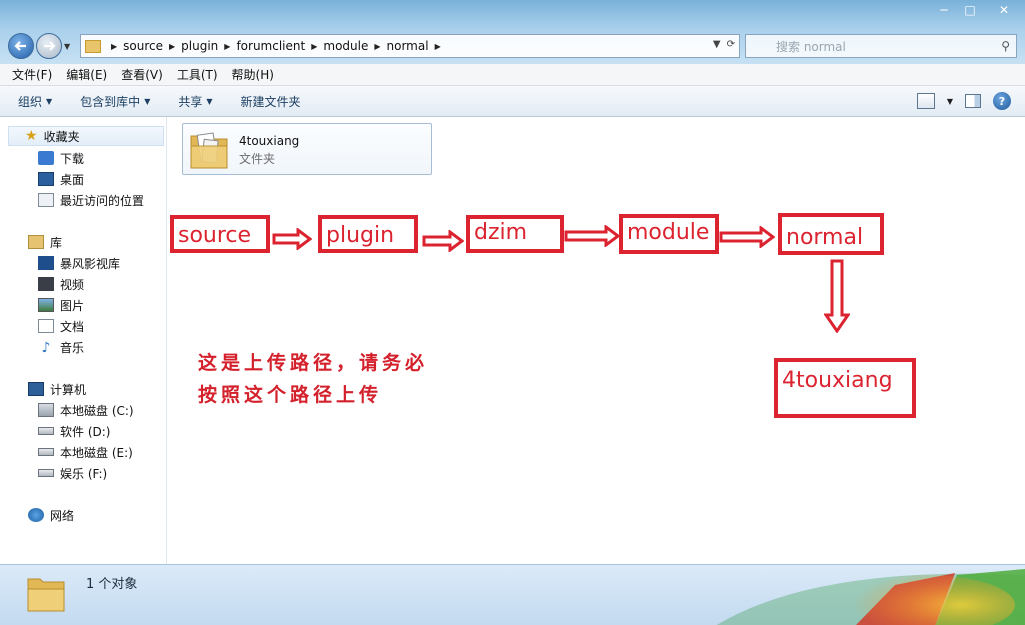 This screenshot has width=1025, height=625. Describe the element at coordinates (69, 46) in the screenshot. I see `recent-pages-dropdown: ▼` at that location.